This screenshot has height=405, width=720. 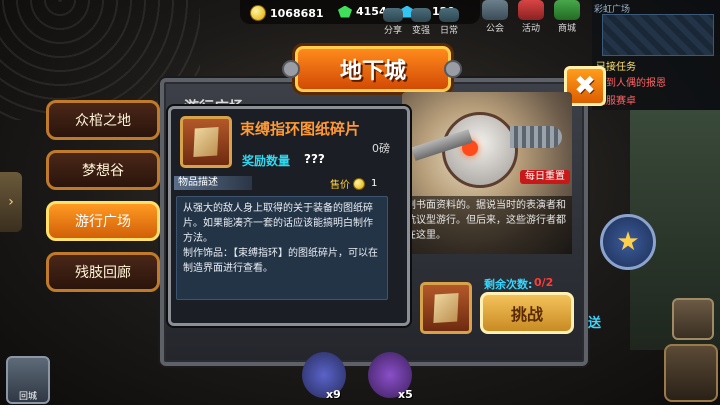 What do you see at coordinates (405, 394) in the screenshot?
I see `skill-count-2: x5` at bounding box center [405, 394].